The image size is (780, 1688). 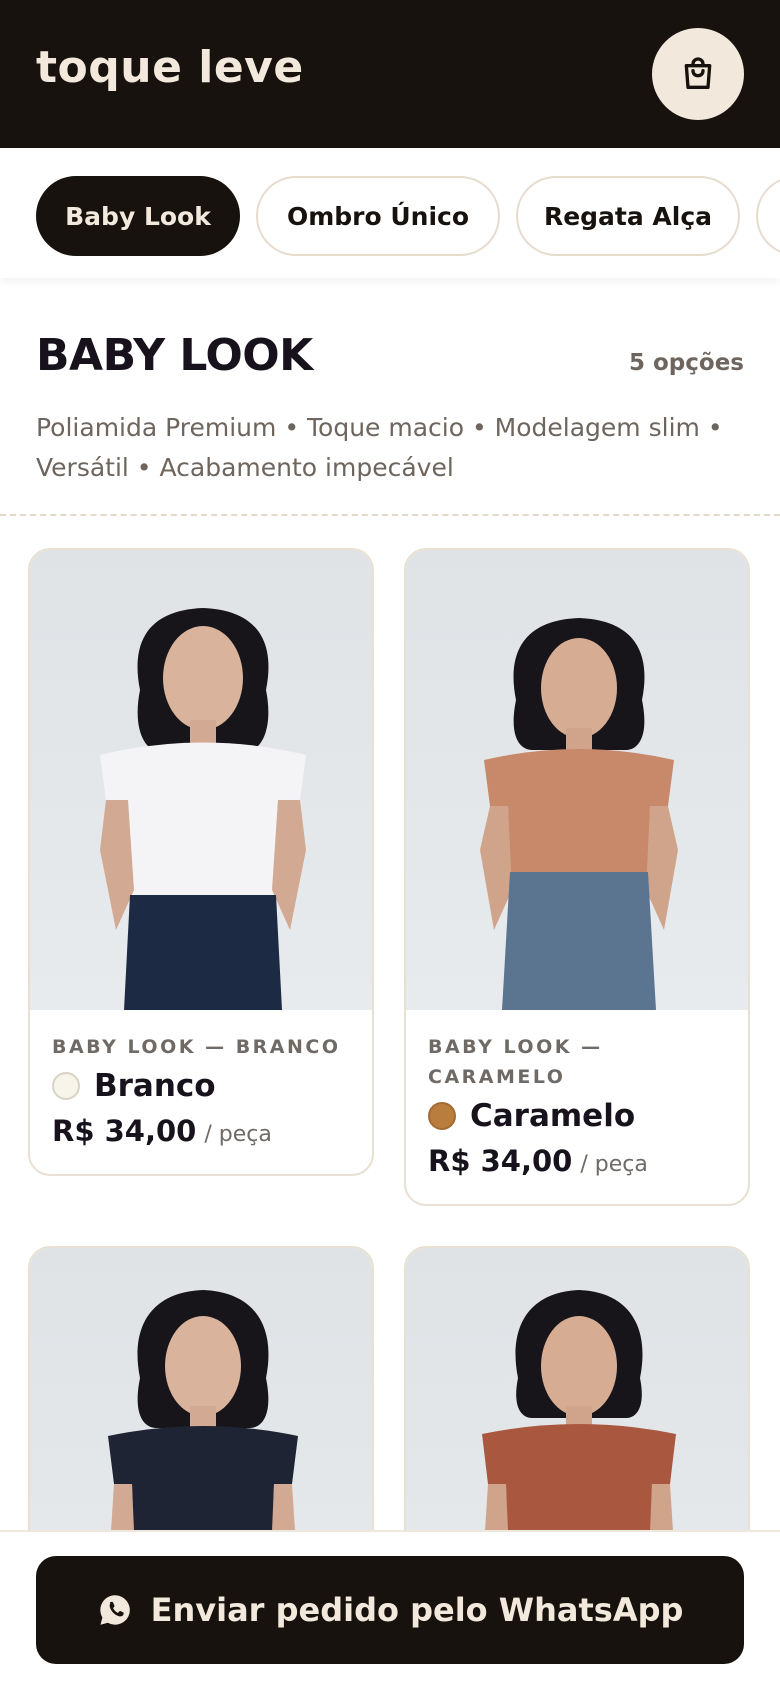 I want to click on app-header: toque leve, so click(x=390, y=74).